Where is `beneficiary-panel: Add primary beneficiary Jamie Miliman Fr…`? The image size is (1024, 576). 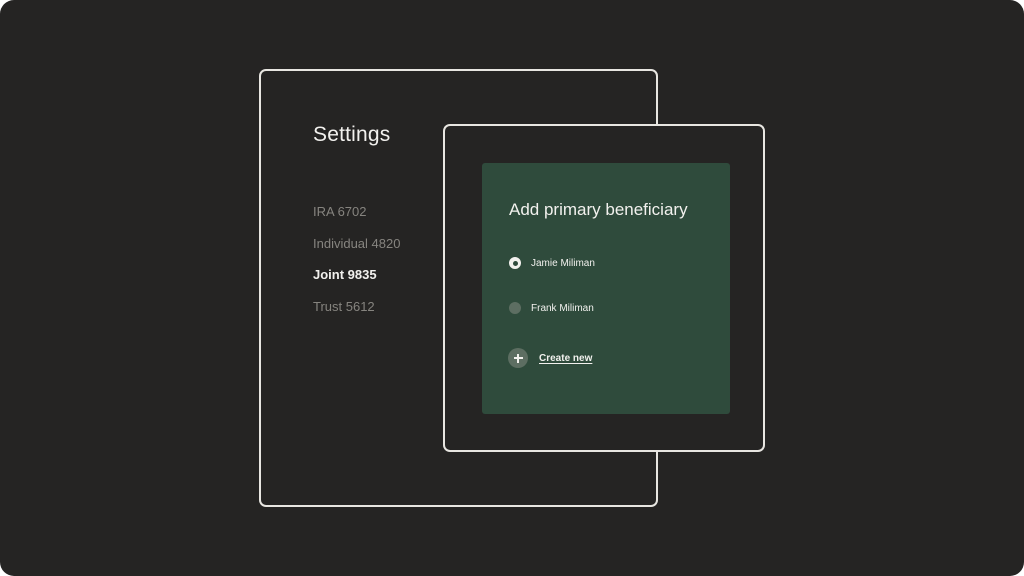
beneficiary-panel: Add primary beneficiary Jamie Miliman Fr… is located at coordinates (606, 288).